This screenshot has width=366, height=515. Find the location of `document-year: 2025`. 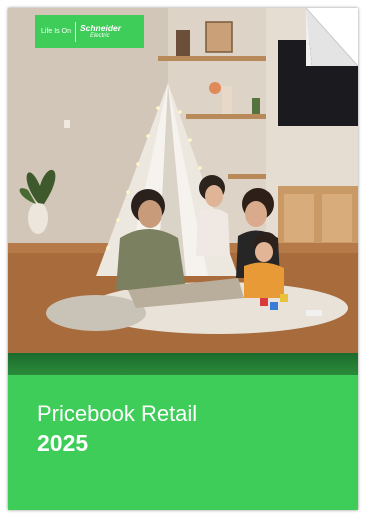

document-year: 2025 is located at coordinates (63, 443).